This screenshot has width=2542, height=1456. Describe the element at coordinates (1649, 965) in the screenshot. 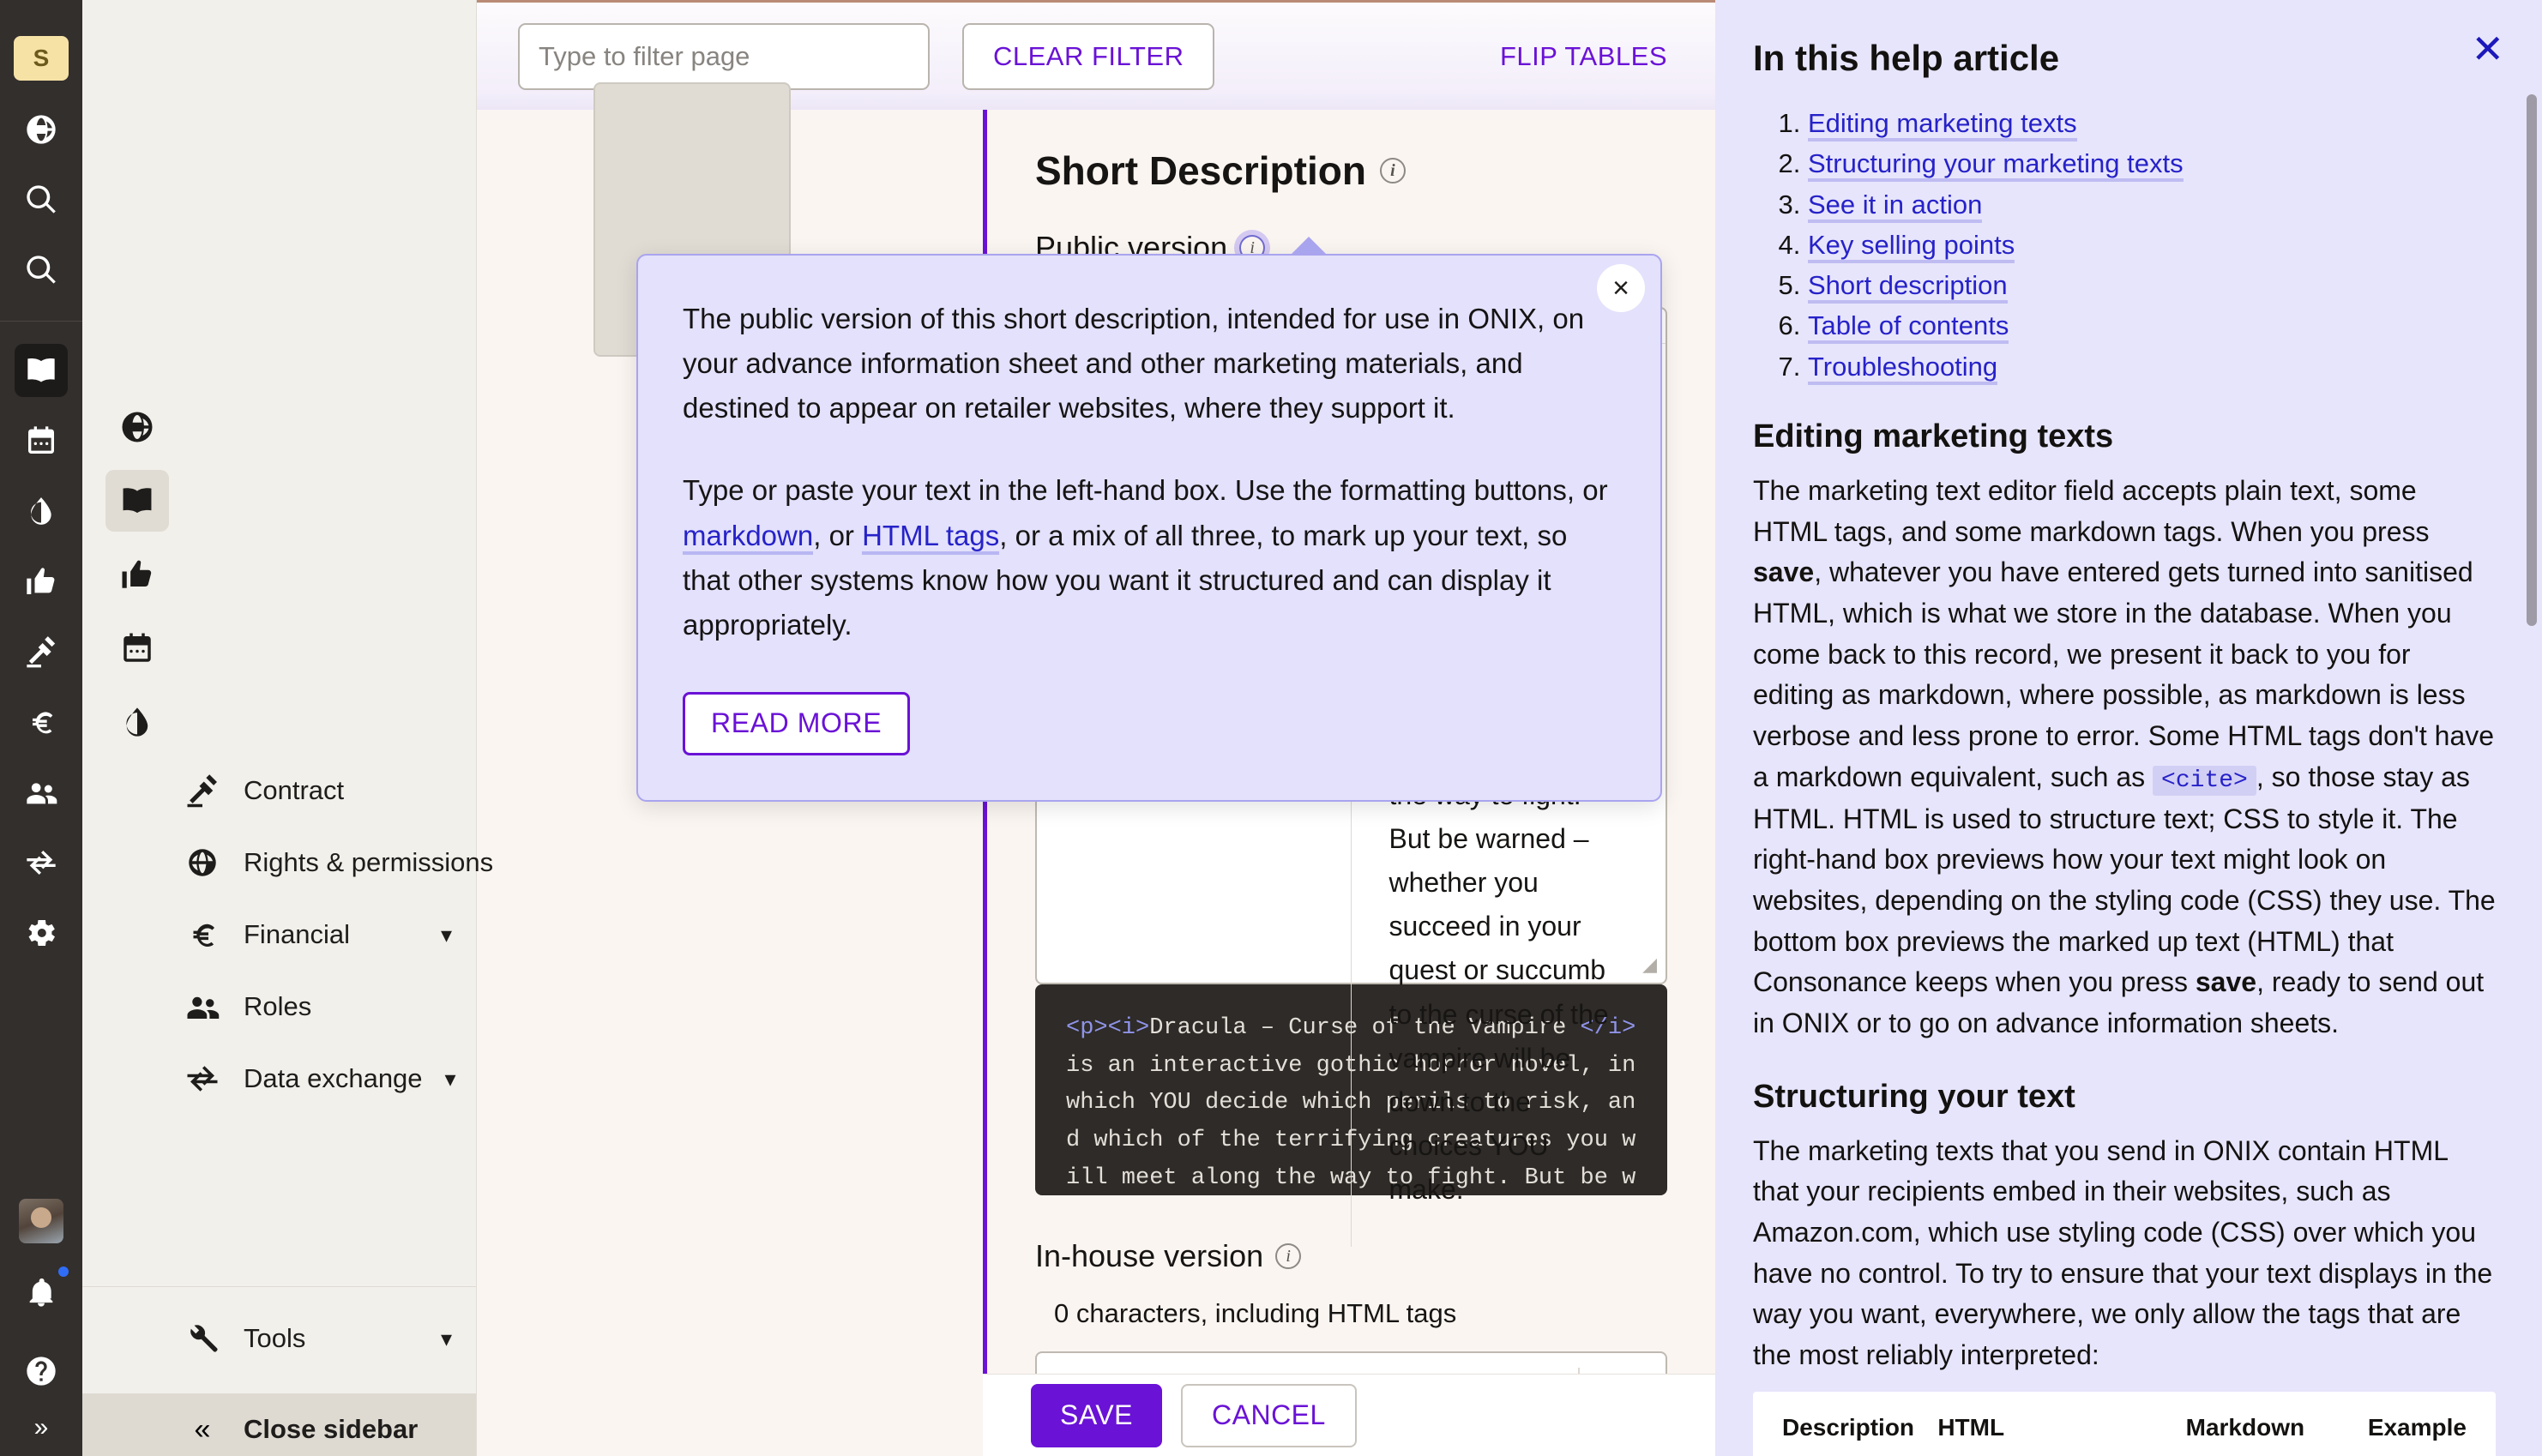

I see `resize-grip-icon: ◢` at that location.